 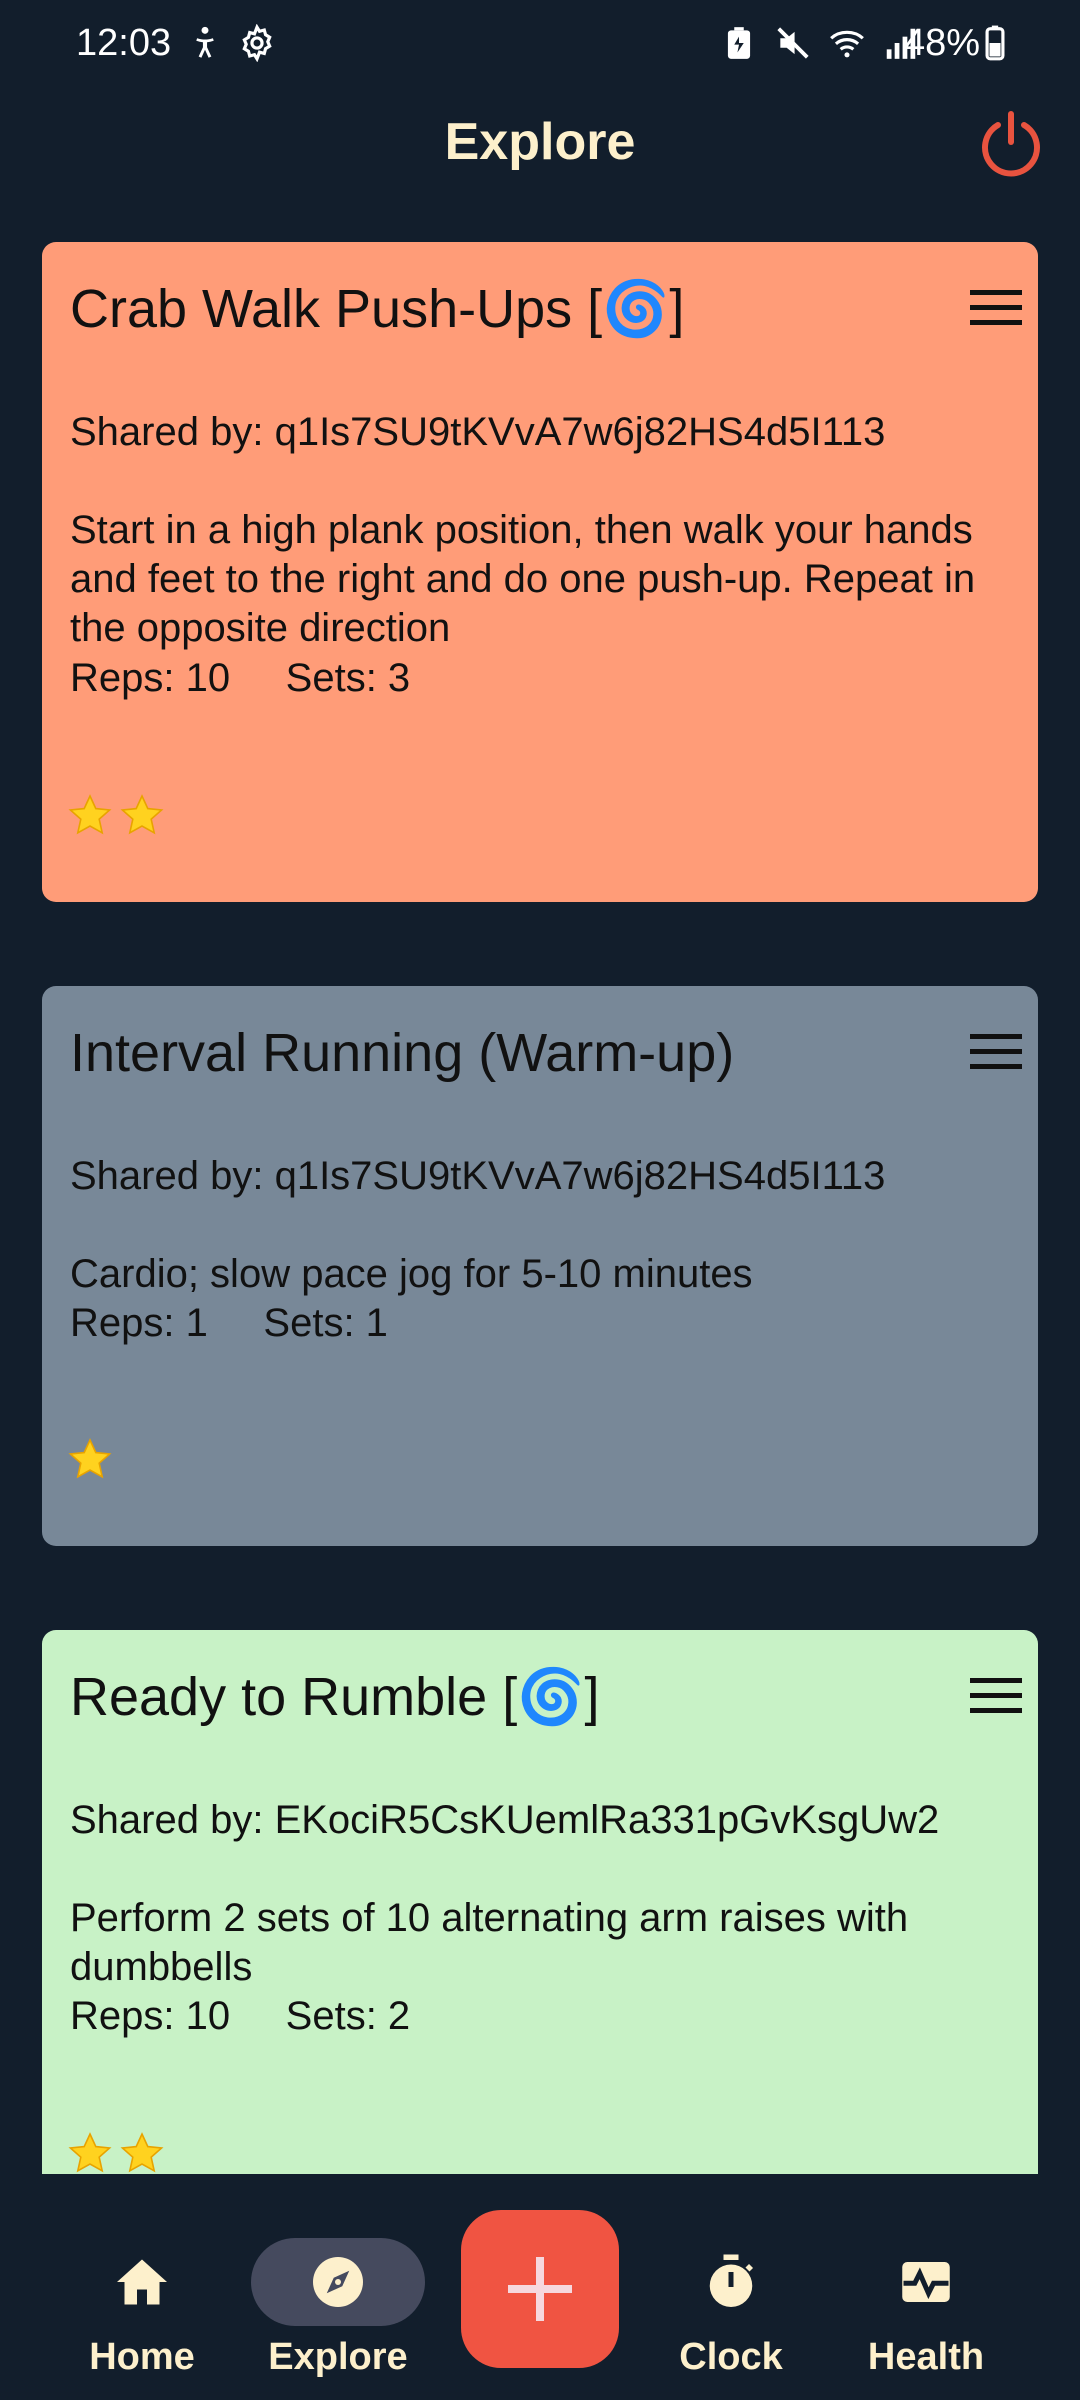 I want to click on add-exercise-button, so click(x=540, y=2289).